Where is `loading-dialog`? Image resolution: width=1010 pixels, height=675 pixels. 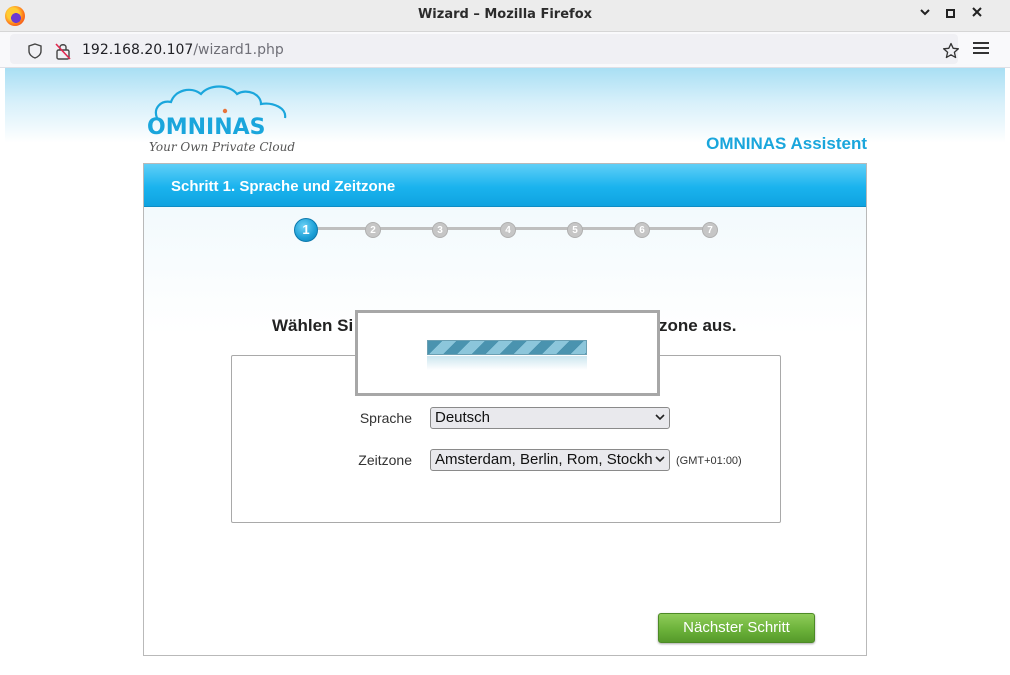 loading-dialog is located at coordinates (507, 353).